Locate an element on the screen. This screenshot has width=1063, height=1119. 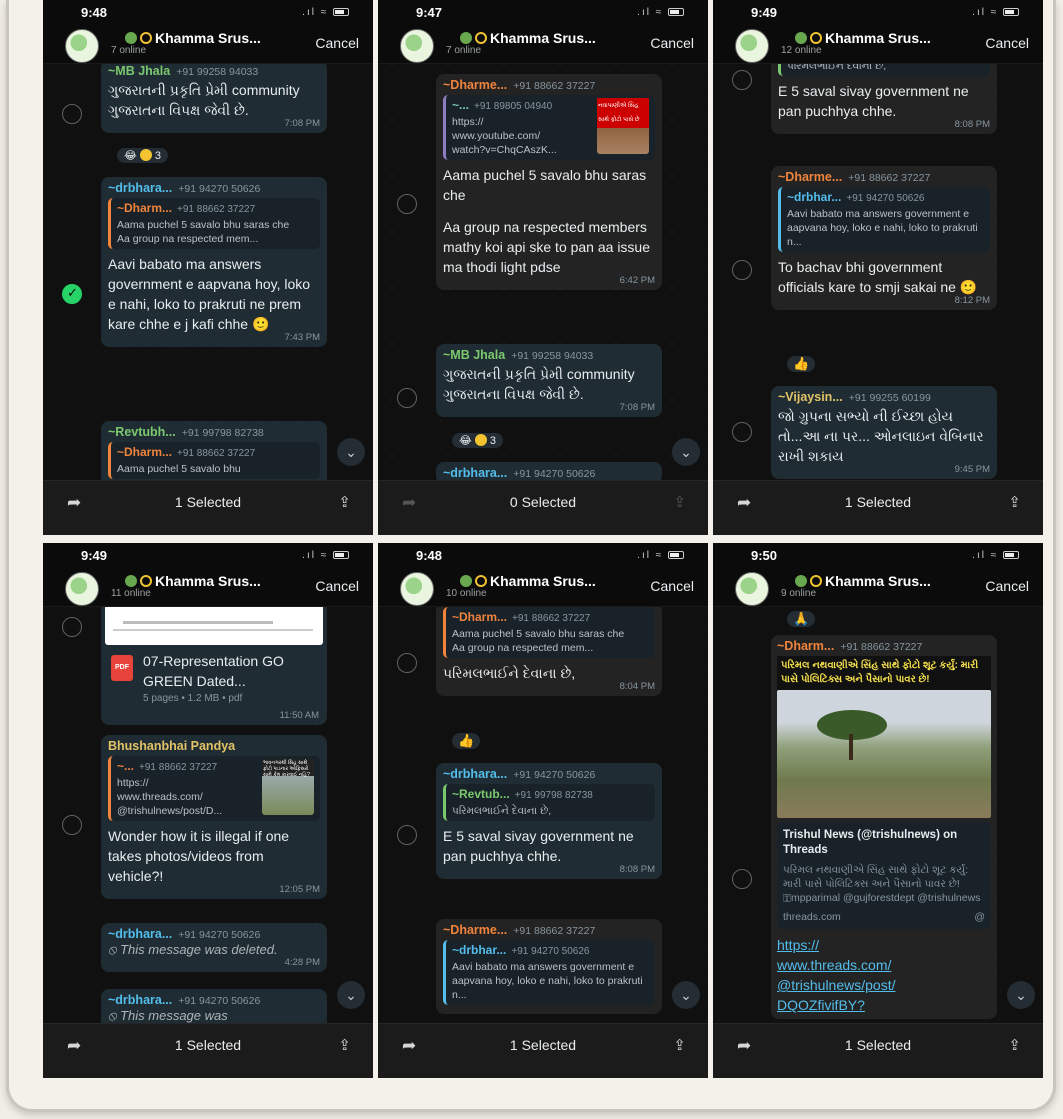
battery-icon is located at coordinates (1011, 555).